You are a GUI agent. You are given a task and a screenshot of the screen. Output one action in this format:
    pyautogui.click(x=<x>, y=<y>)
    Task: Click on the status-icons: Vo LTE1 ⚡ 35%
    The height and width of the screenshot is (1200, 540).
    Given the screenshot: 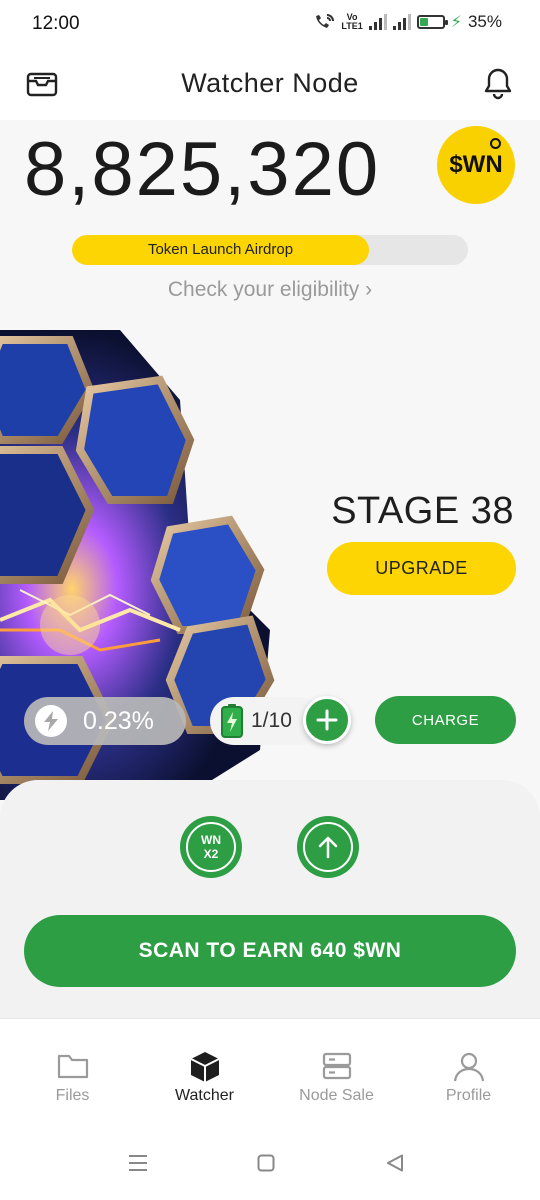 What is the action you would take?
    pyautogui.click(x=407, y=22)
    